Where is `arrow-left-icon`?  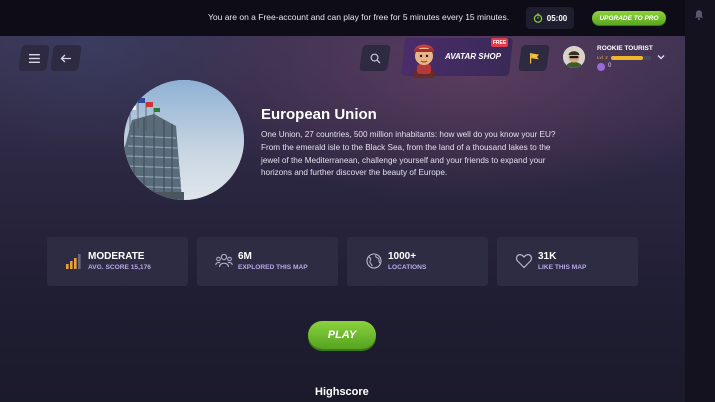 arrow-left-icon is located at coordinates (65, 58).